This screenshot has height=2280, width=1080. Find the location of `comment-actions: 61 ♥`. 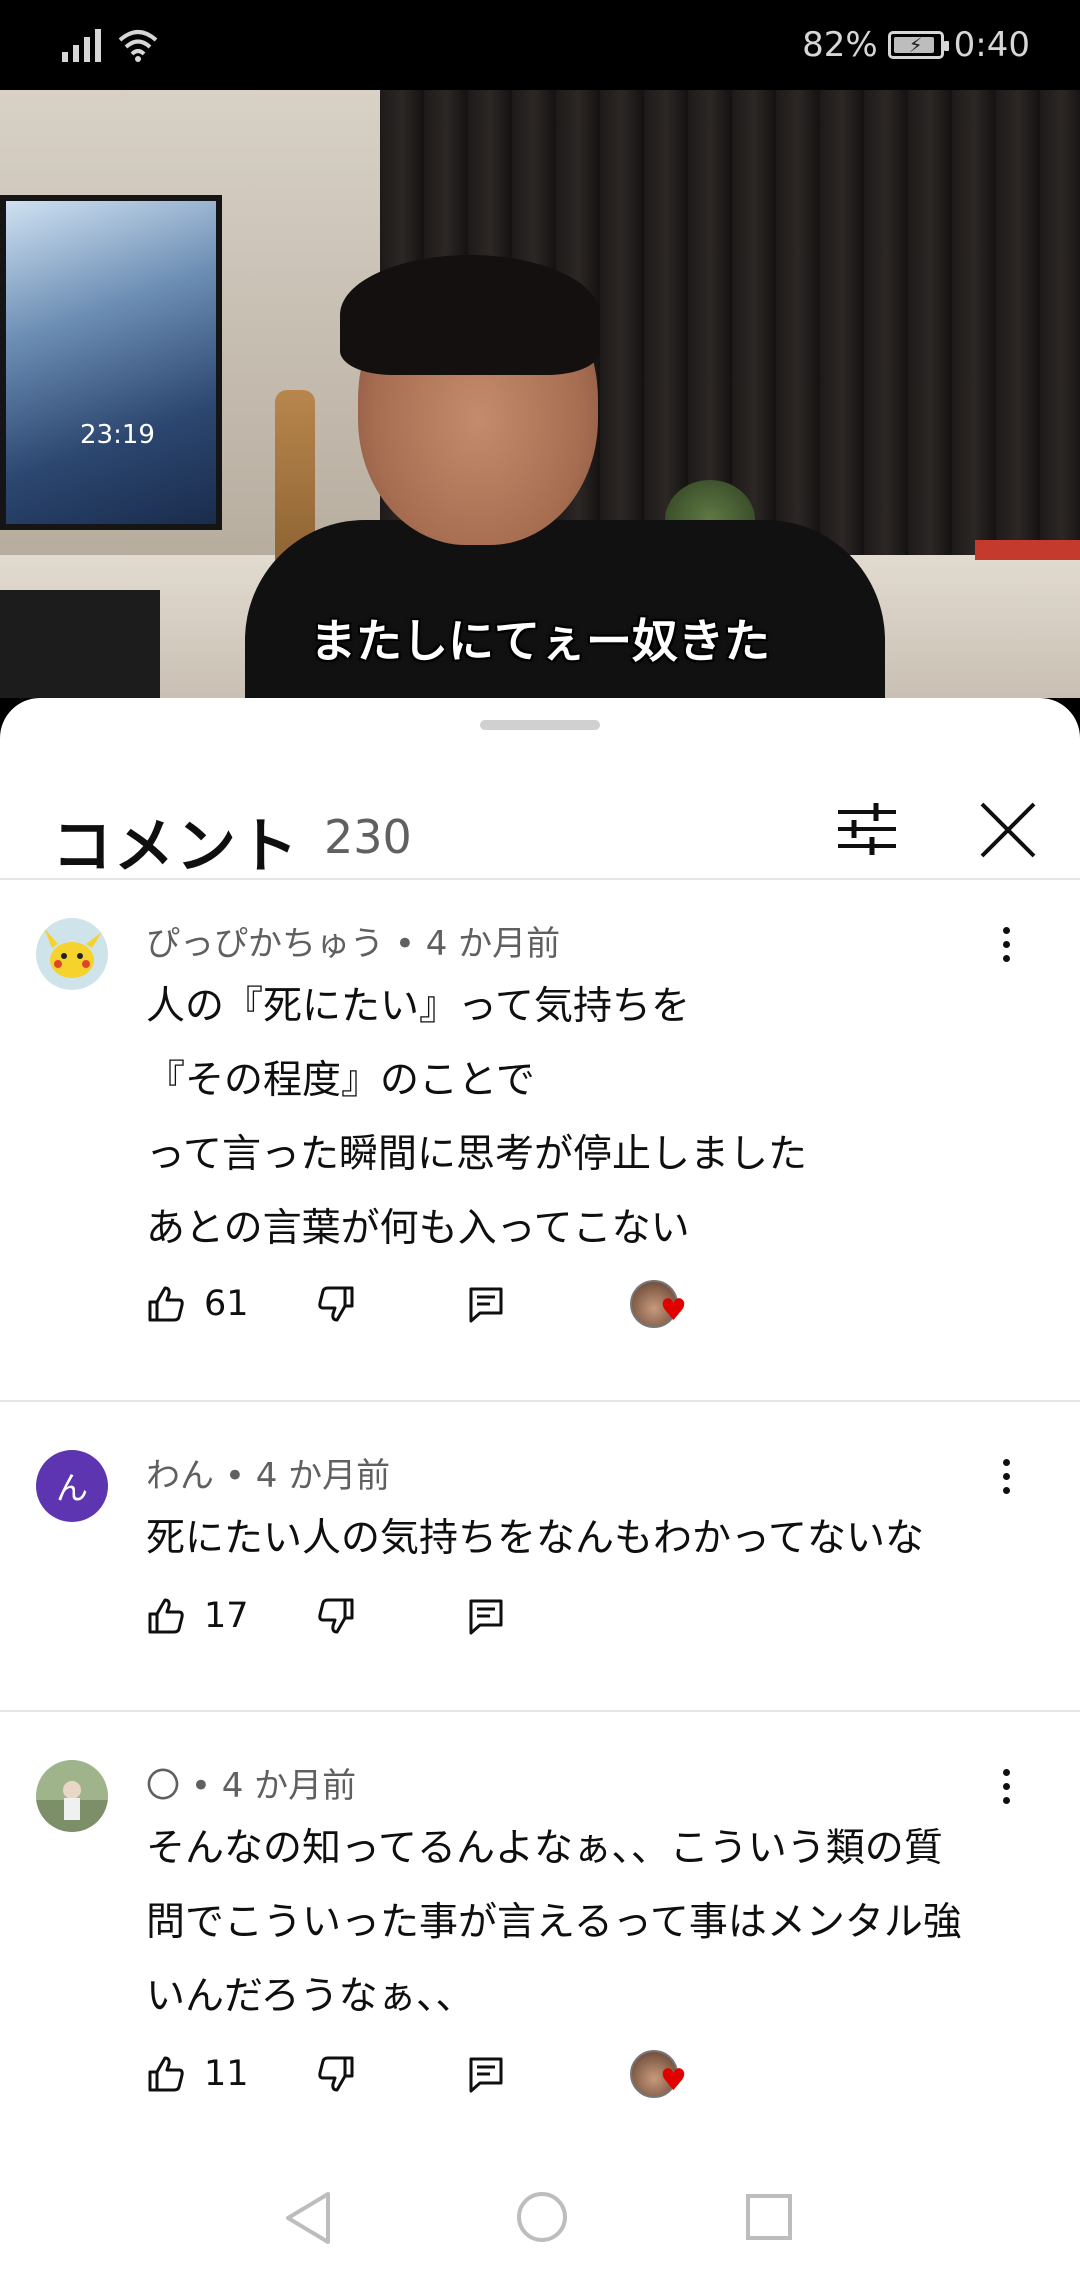

comment-actions: 61 ♥ is located at coordinates (596, 1304).